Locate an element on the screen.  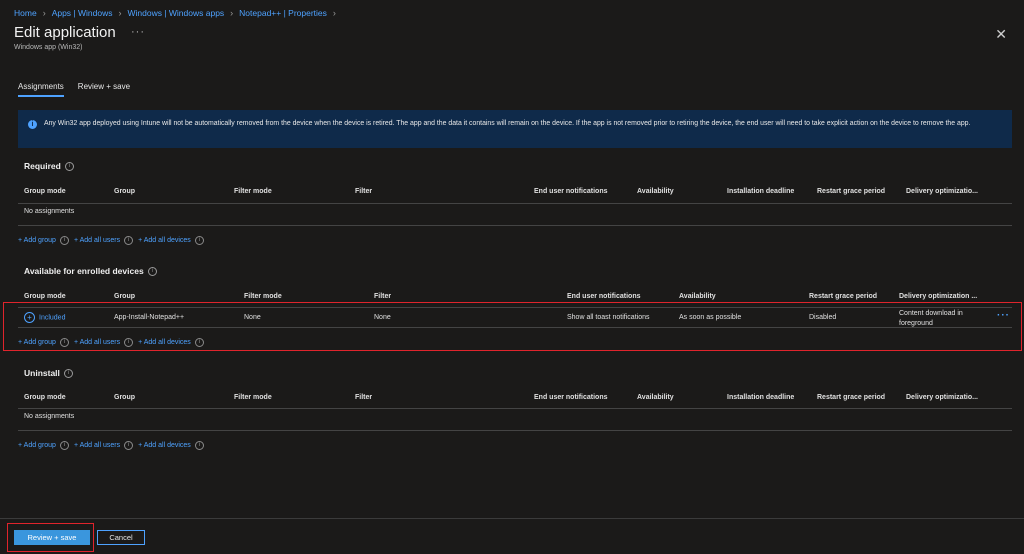
breadcrumb-notepad-properties: Notepad++ | Properties is located at coordinates (283, 13).